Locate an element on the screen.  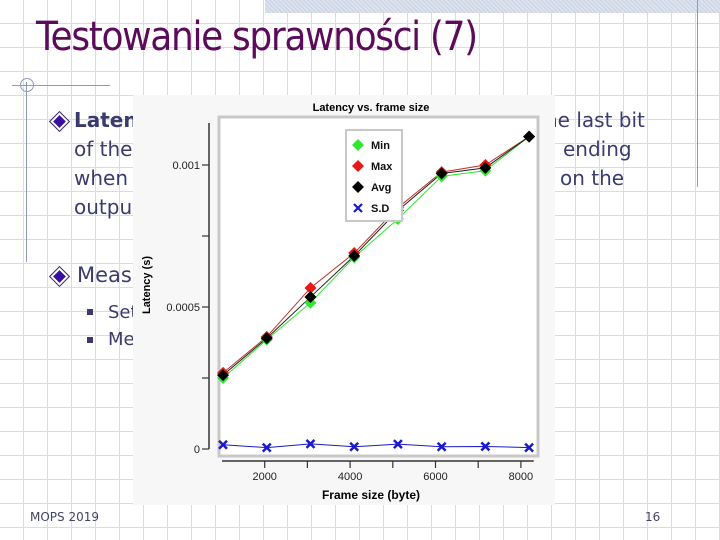
y-tick-label: 0 is located at coordinates (197, 450).